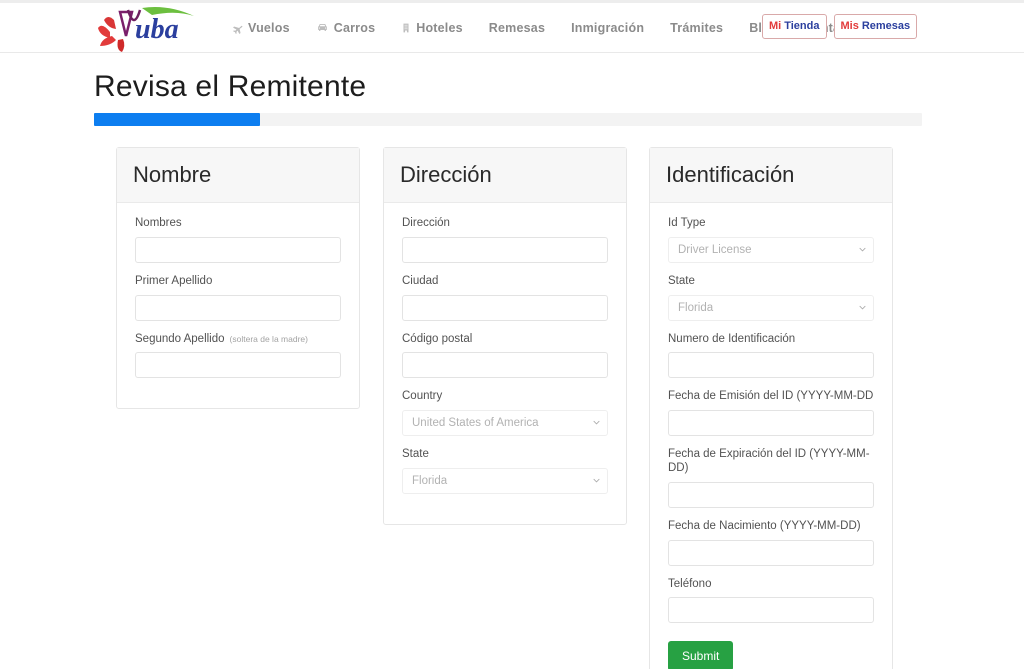 Image resolution: width=1024 pixels, height=669 pixels. What do you see at coordinates (238, 365) in the screenshot?
I see `segundo-apellido-input` at bounding box center [238, 365].